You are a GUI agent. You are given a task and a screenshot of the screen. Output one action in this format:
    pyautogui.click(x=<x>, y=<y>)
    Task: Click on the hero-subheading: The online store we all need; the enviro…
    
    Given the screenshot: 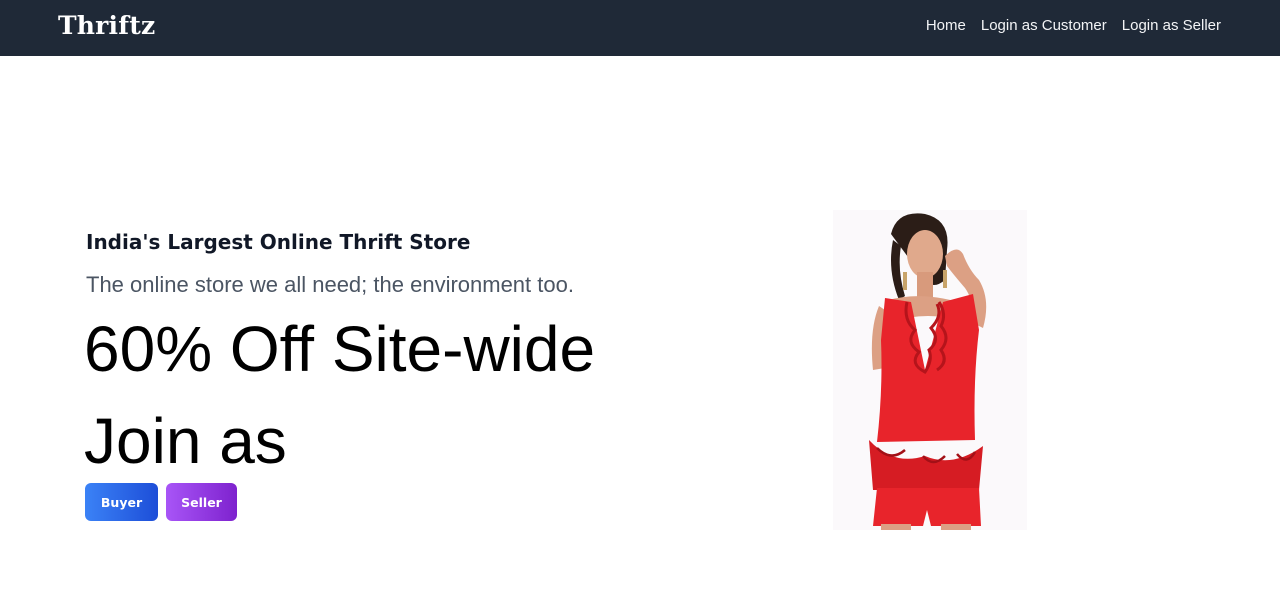 What is the action you would take?
    pyautogui.click(x=330, y=284)
    